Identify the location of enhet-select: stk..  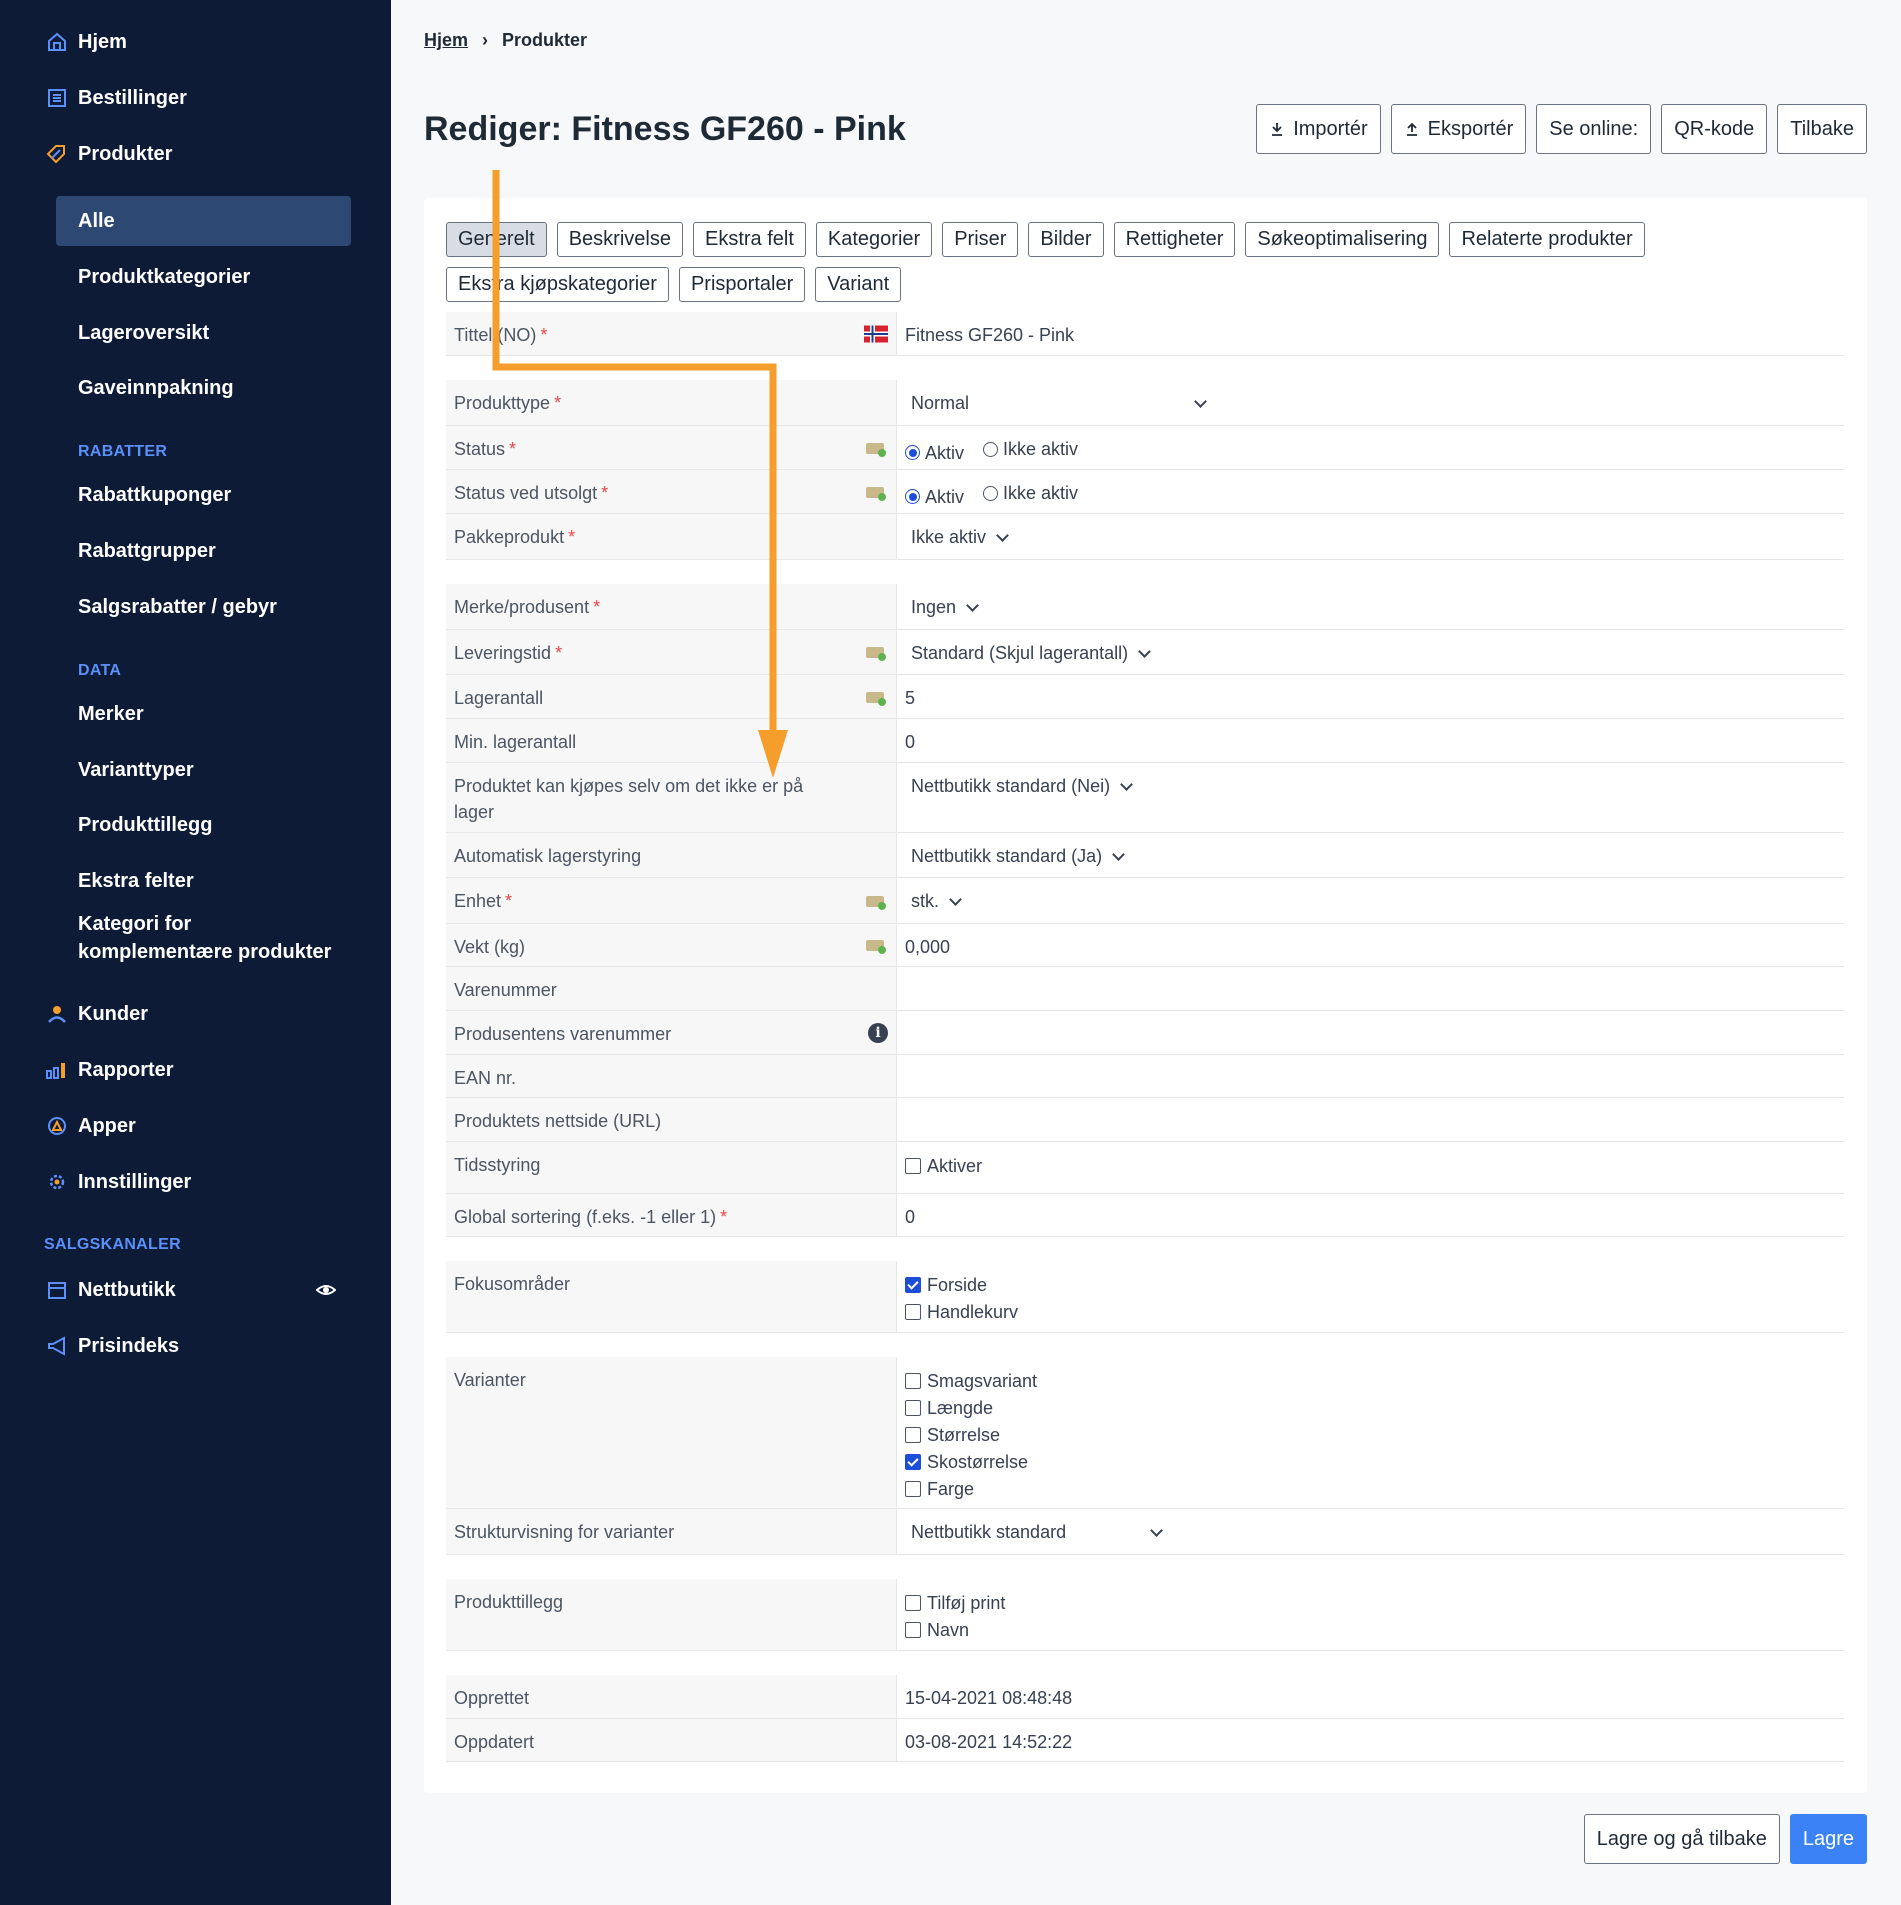
(1370, 900).